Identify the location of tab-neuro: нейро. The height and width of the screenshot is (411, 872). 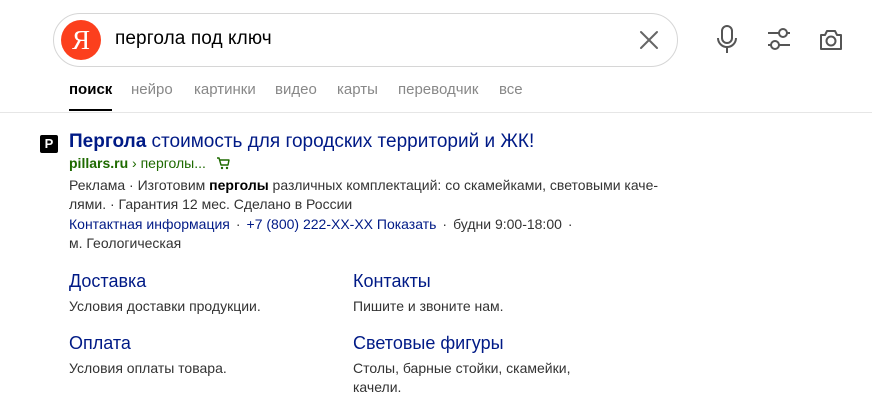
(152, 89).